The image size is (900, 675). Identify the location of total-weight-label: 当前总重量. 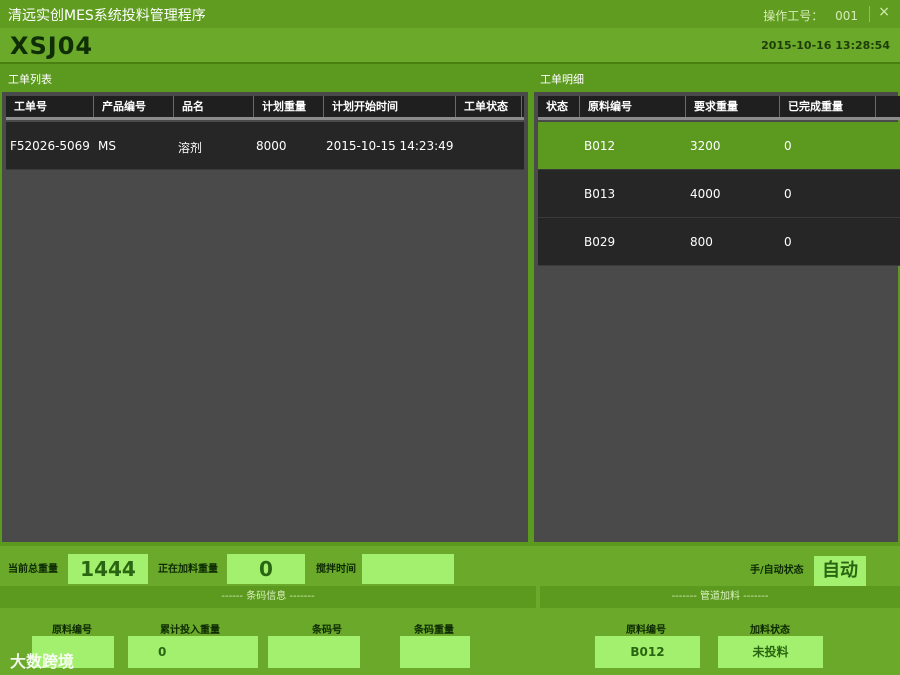
(33, 569).